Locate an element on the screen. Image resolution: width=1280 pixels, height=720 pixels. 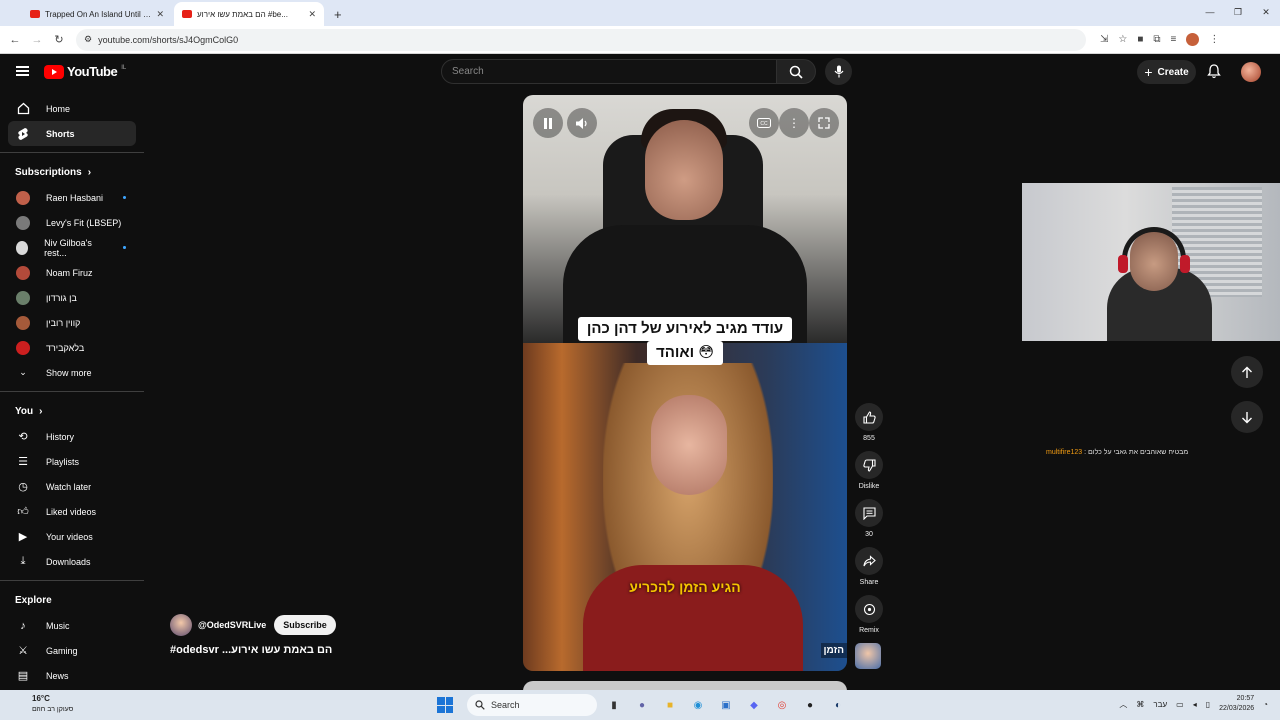
task-view-icon: ▮ is located at coordinates (614, 705).